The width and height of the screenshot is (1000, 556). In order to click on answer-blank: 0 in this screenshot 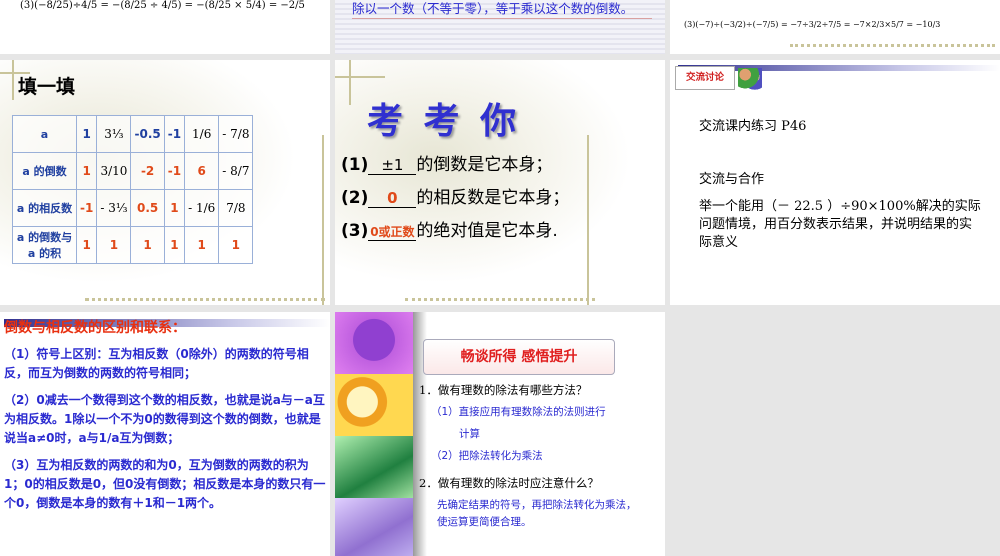, I will do `click(392, 198)`.